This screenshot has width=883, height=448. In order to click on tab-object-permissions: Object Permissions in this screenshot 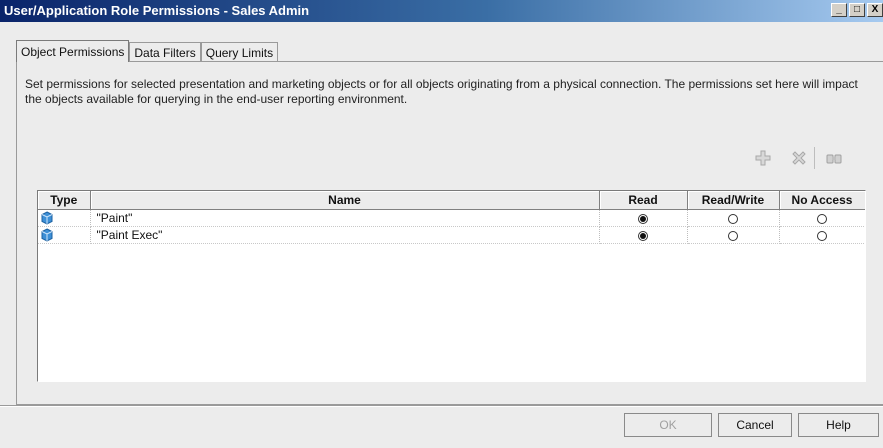, I will do `click(73, 51)`.